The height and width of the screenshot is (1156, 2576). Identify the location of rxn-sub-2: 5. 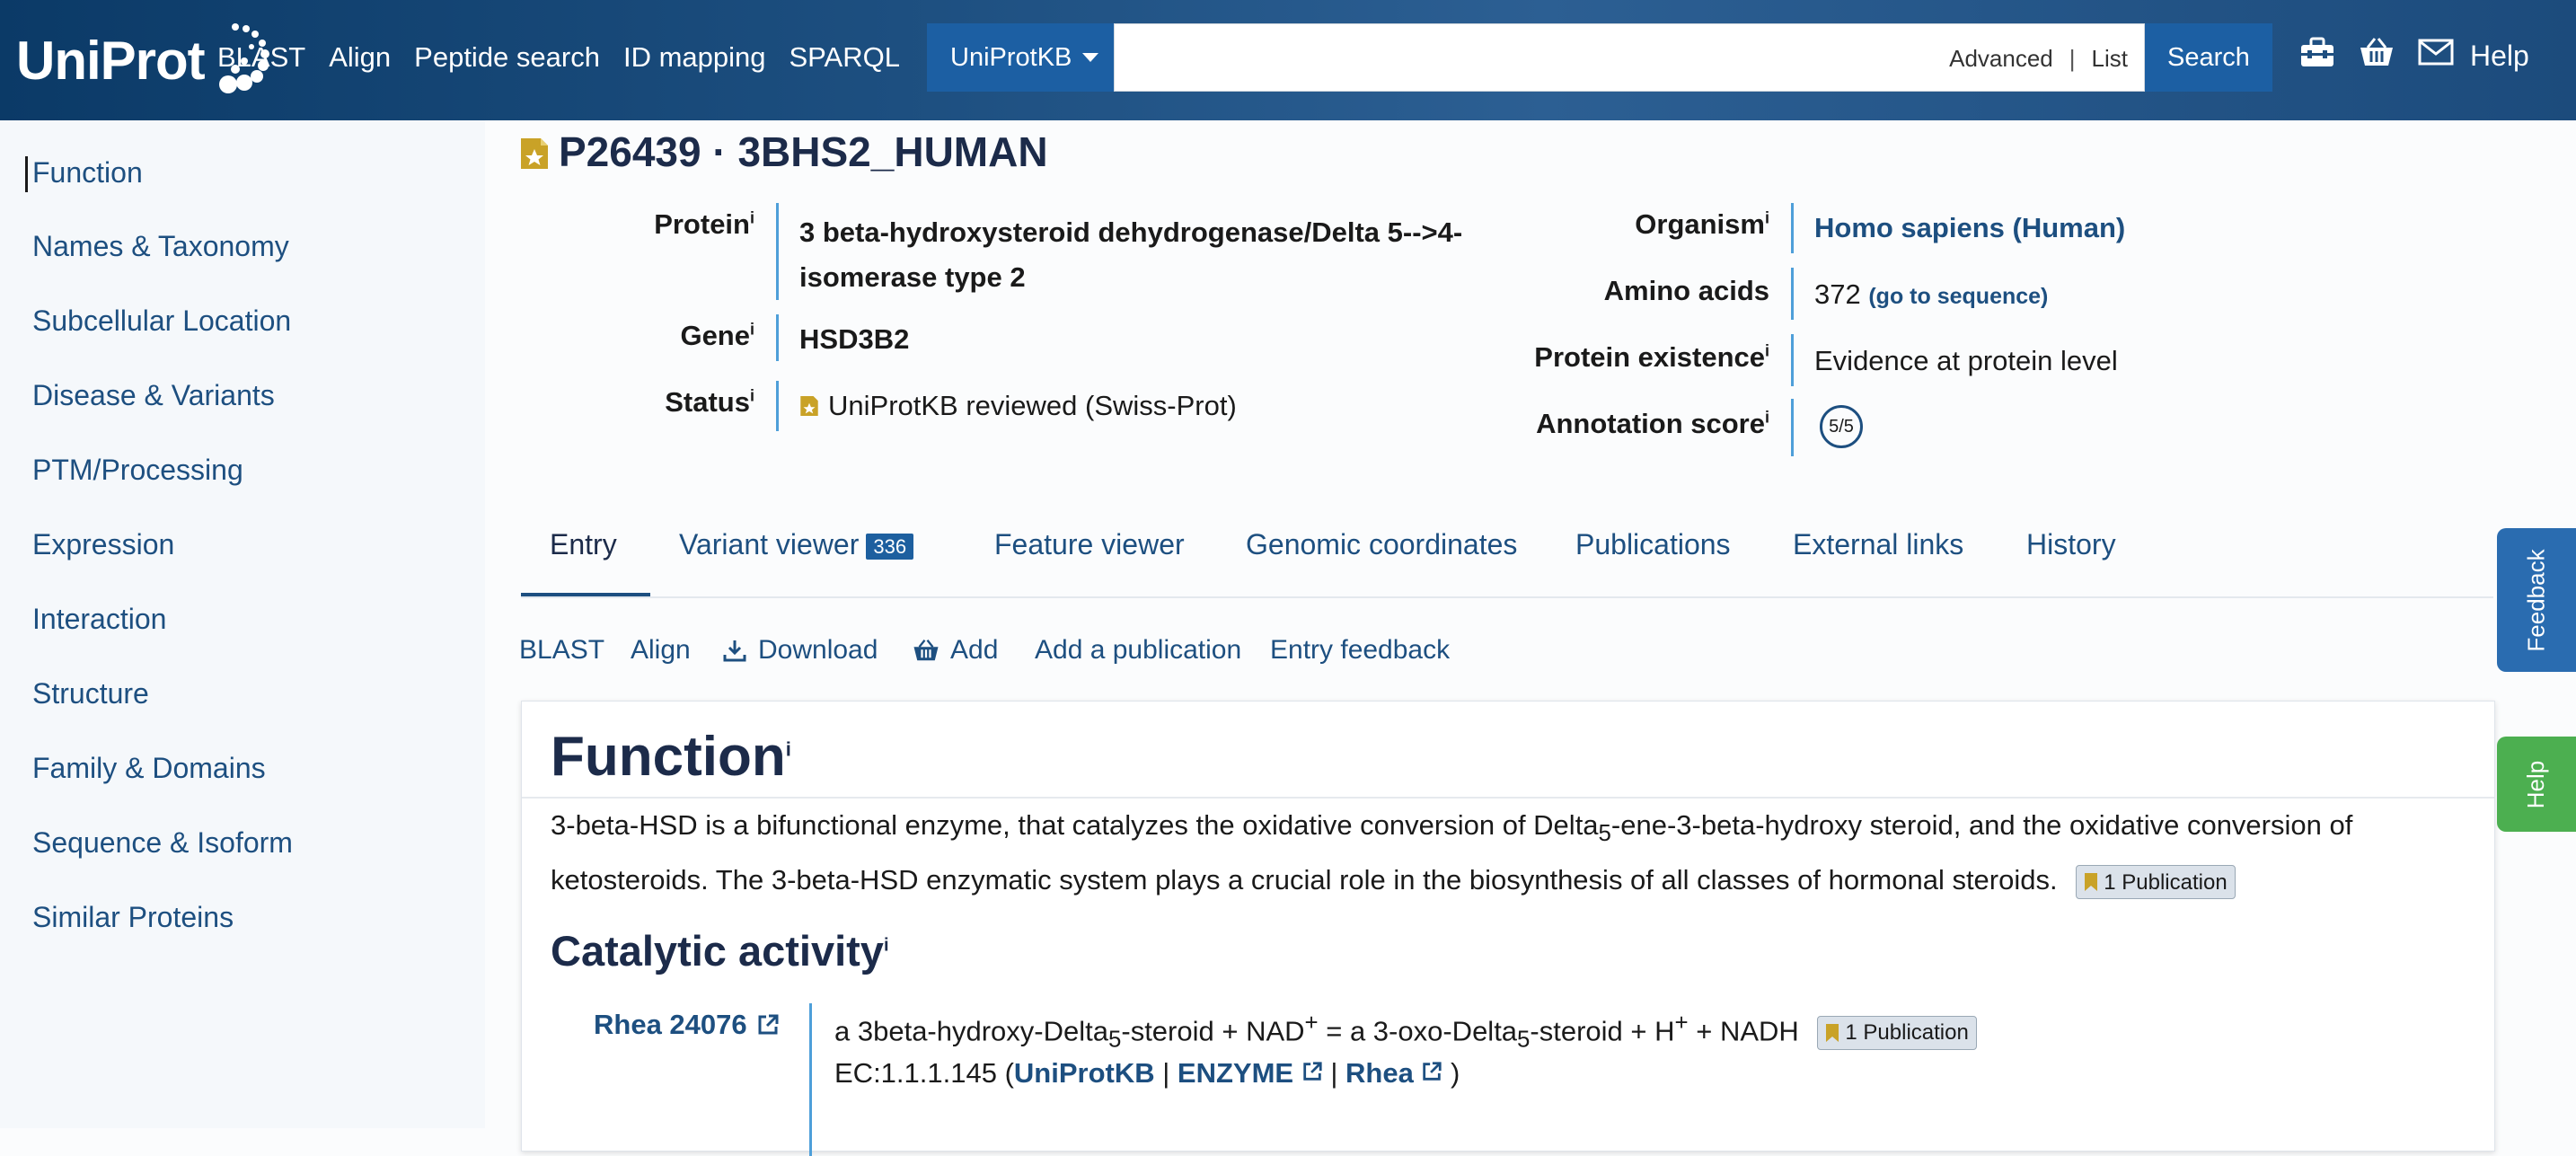
(1524, 1040).